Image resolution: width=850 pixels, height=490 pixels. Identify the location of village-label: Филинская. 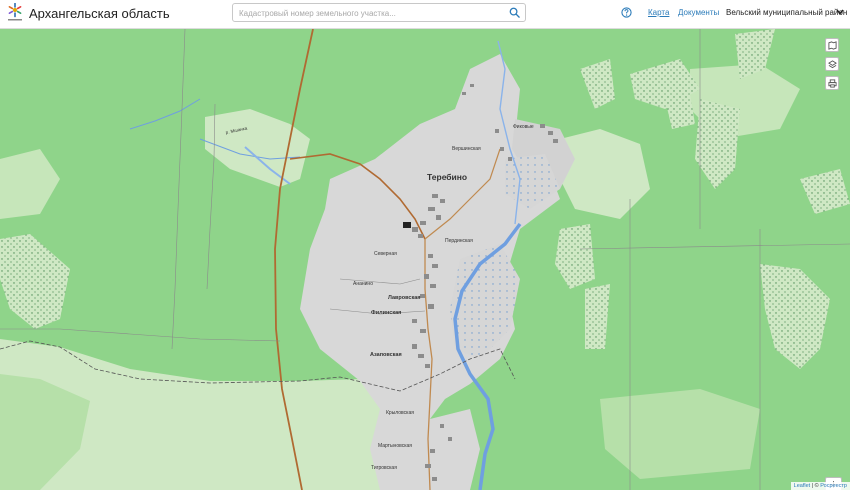
(386, 313).